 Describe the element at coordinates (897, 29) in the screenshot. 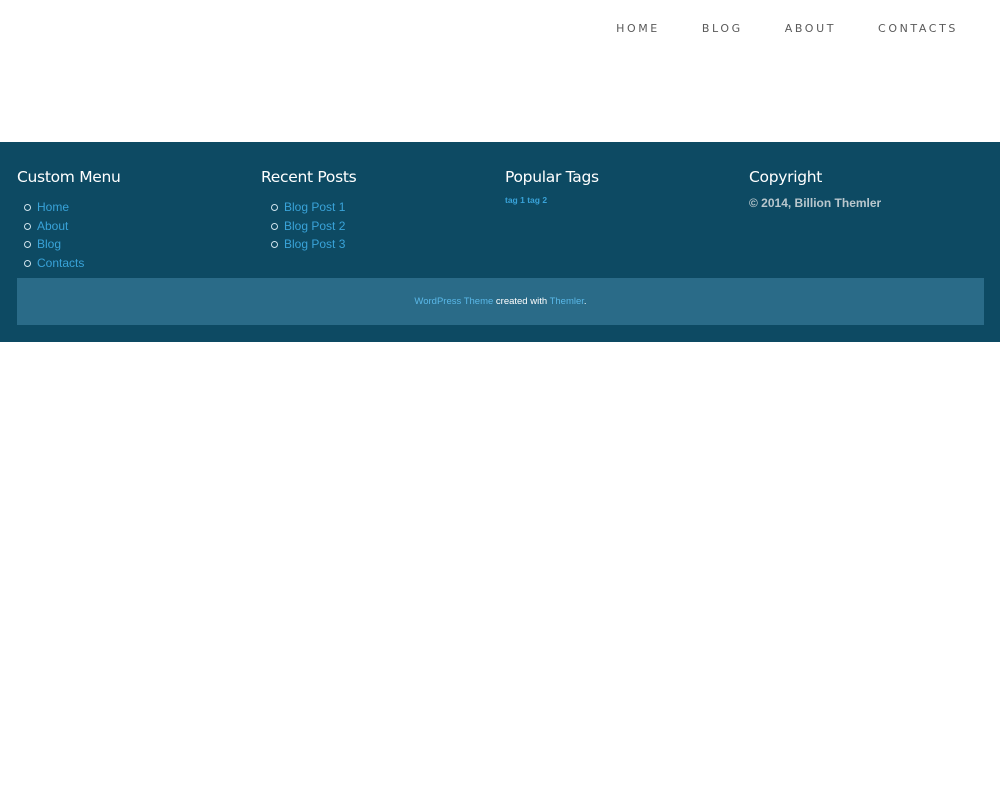

I see `nav-contacts: CONTACTS` at that location.